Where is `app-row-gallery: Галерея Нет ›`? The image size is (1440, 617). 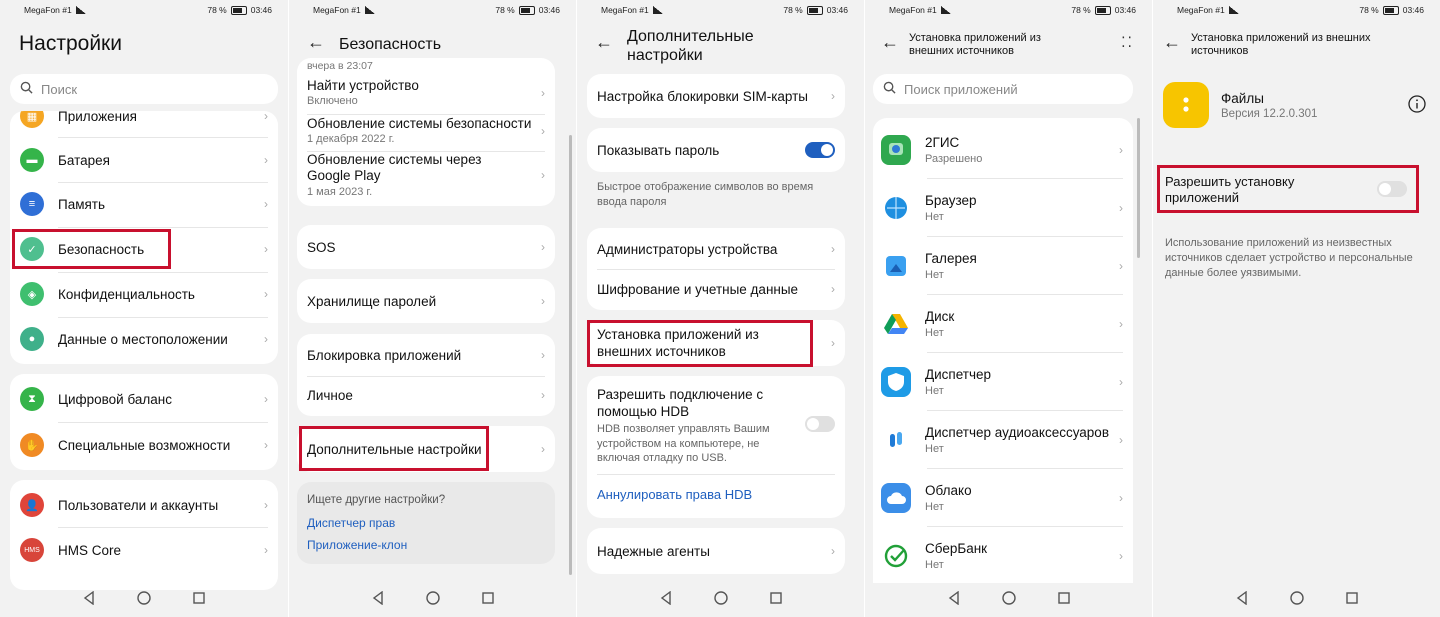
app-row-gallery: Галерея Нет › is located at coordinates (1003, 266).